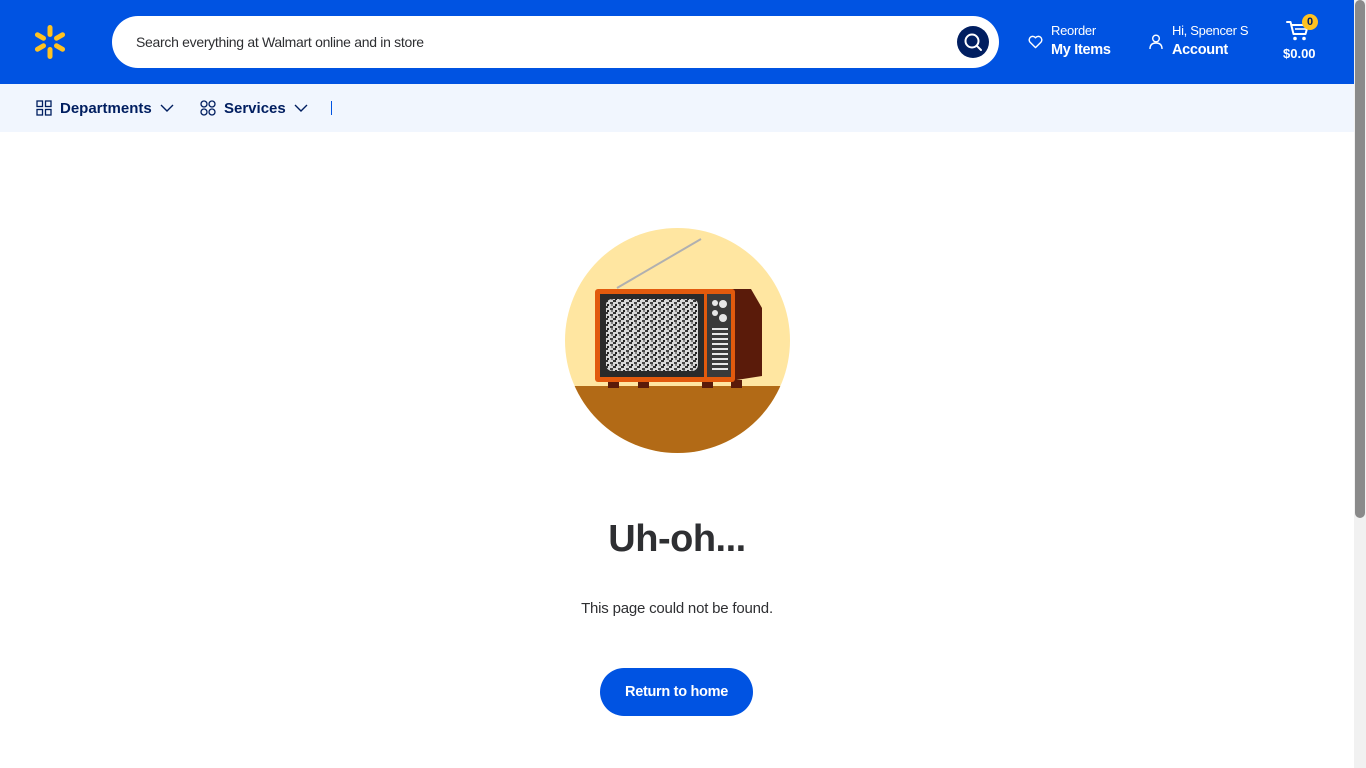 Image resolution: width=1366 pixels, height=768 pixels. Describe the element at coordinates (677, 108) in the screenshot. I see `secondary-nav: Departments Services` at that location.